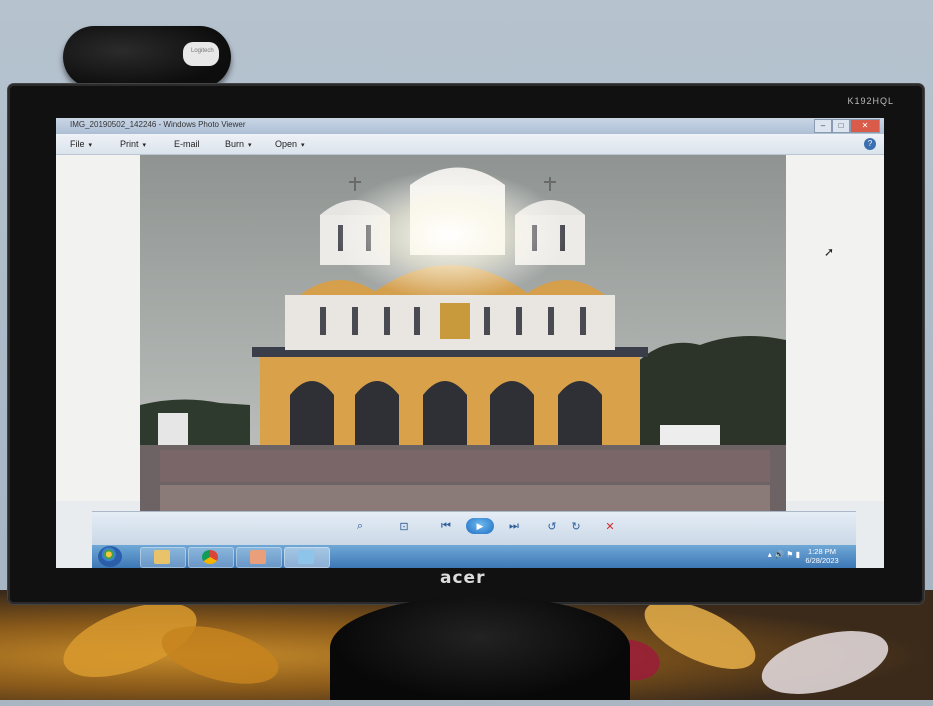  I want to click on paint-icon, so click(258, 557).